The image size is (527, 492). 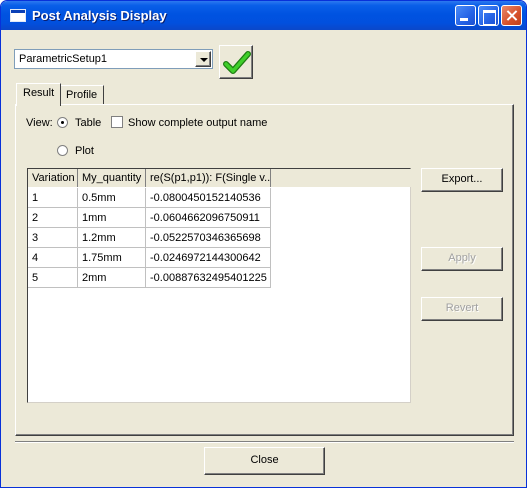 I want to click on cell-quantity: 1mm, so click(x=112, y=218).